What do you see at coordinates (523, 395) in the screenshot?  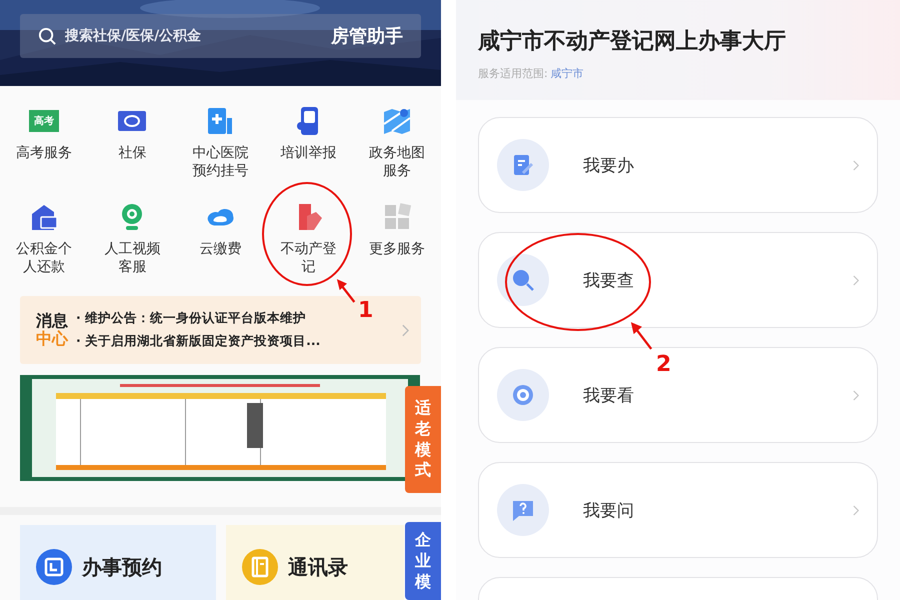 I see `eye-bubble-icon` at bounding box center [523, 395].